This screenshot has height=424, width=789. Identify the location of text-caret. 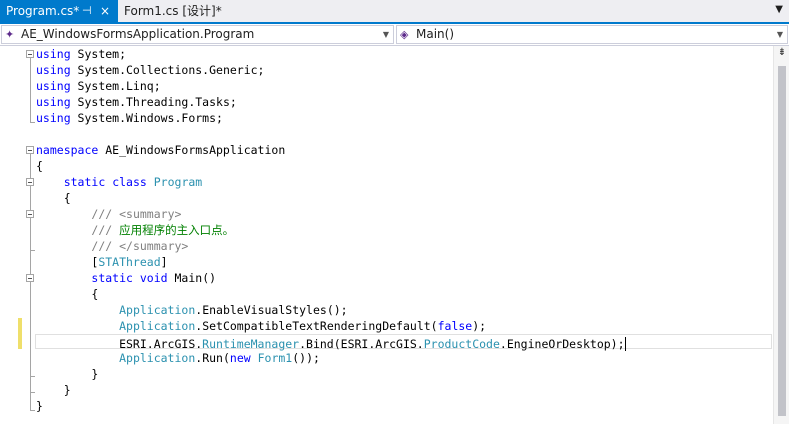
(625, 344).